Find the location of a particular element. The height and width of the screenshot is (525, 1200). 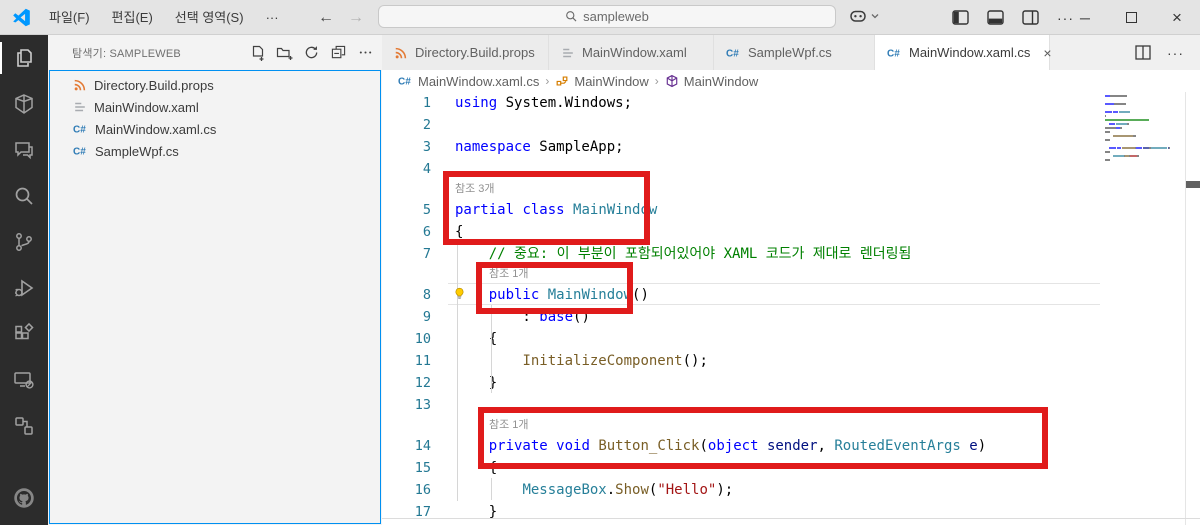

command-center-search: sampleweb is located at coordinates (607, 16).